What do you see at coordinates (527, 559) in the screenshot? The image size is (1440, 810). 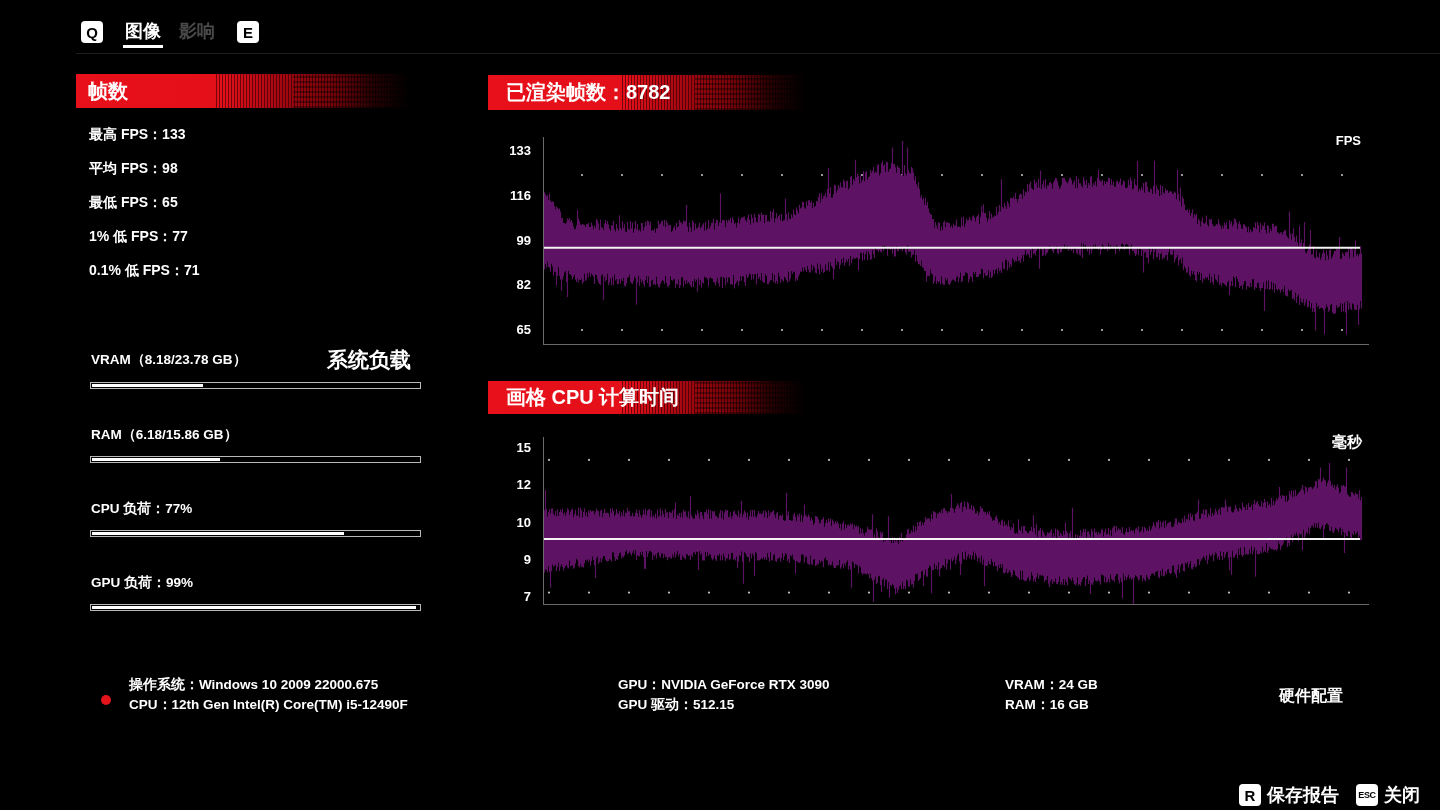 I see `axis-label: 9` at bounding box center [527, 559].